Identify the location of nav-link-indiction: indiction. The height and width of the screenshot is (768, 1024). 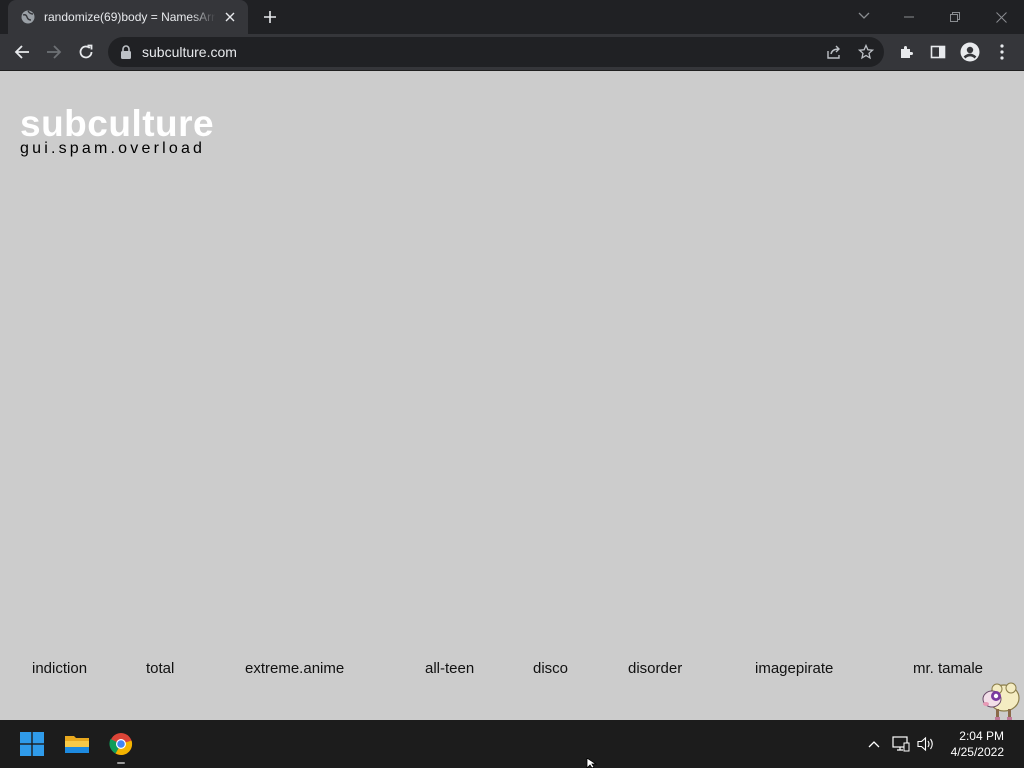
(59, 668).